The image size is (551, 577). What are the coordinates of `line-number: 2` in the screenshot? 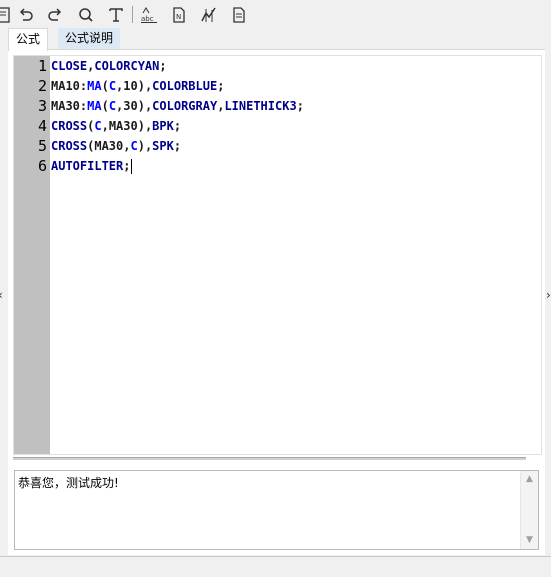 It's located at (42, 86).